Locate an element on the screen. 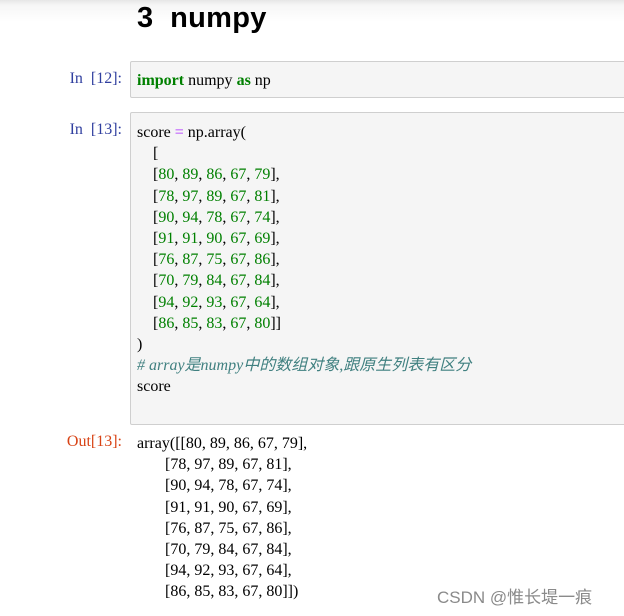  output-line: [78, 97, 89, 67, 81], is located at coordinates (228, 465).